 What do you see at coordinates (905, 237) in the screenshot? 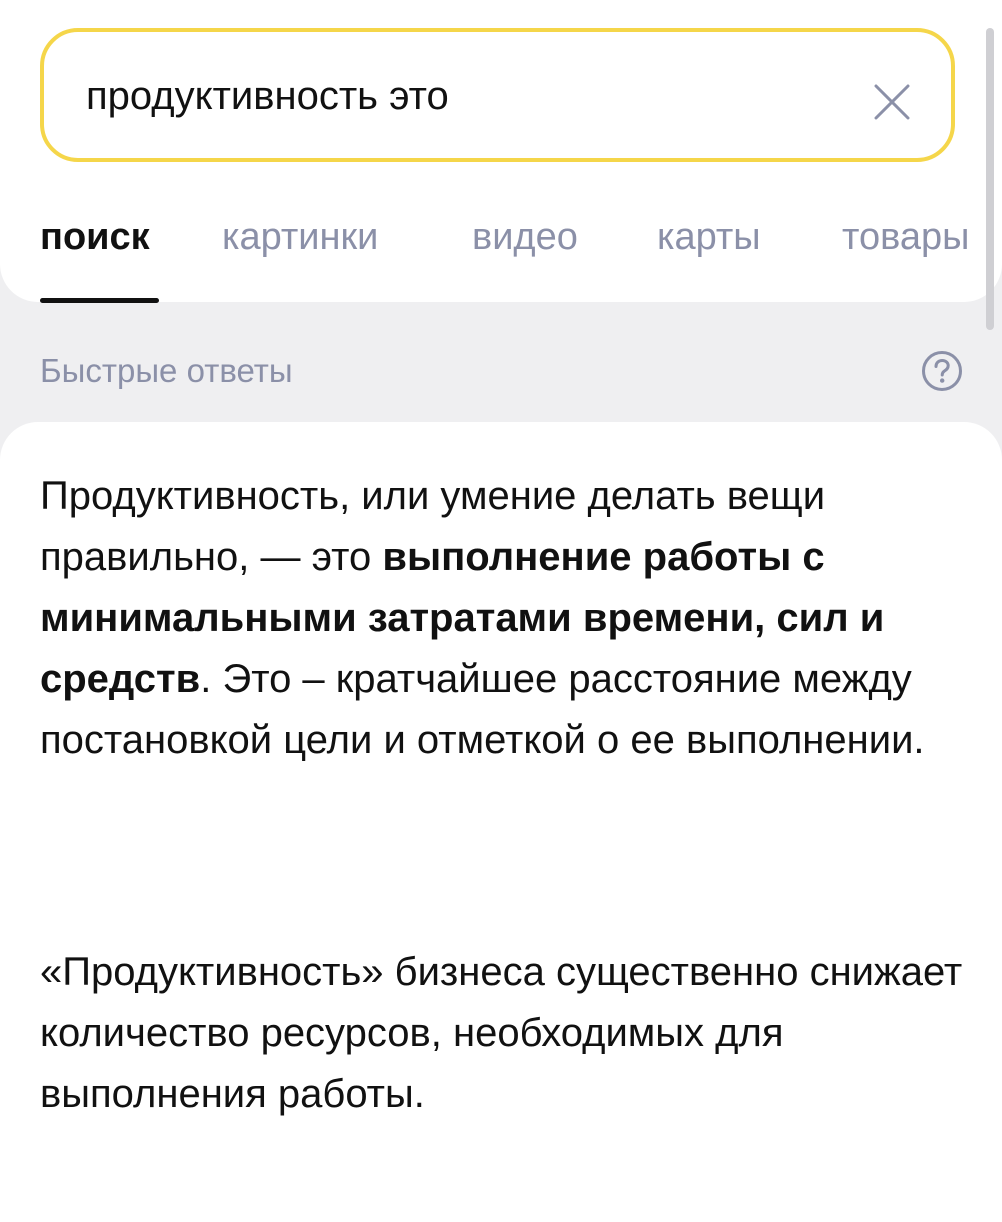
I see `tab-products: товары` at bounding box center [905, 237].